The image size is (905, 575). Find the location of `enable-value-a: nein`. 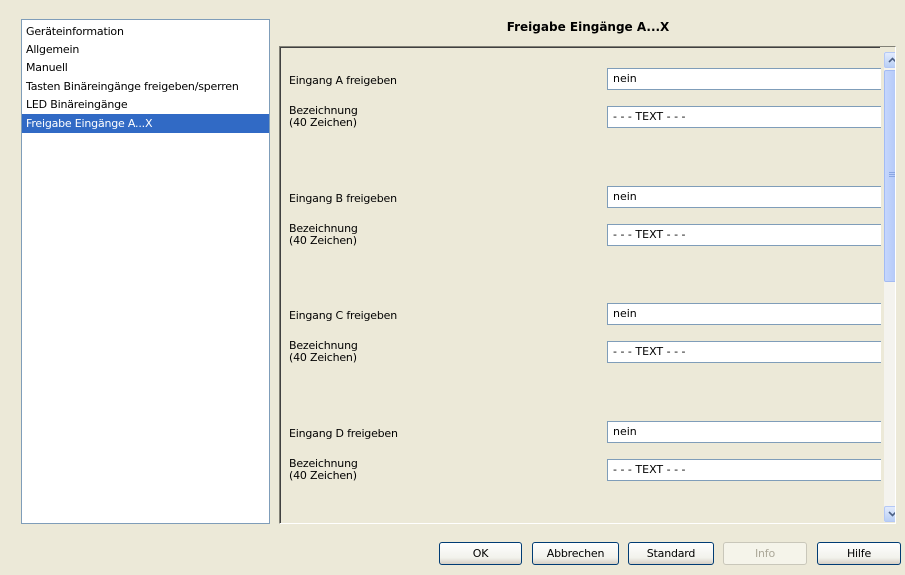

enable-value-a: nein is located at coordinates (625, 78).